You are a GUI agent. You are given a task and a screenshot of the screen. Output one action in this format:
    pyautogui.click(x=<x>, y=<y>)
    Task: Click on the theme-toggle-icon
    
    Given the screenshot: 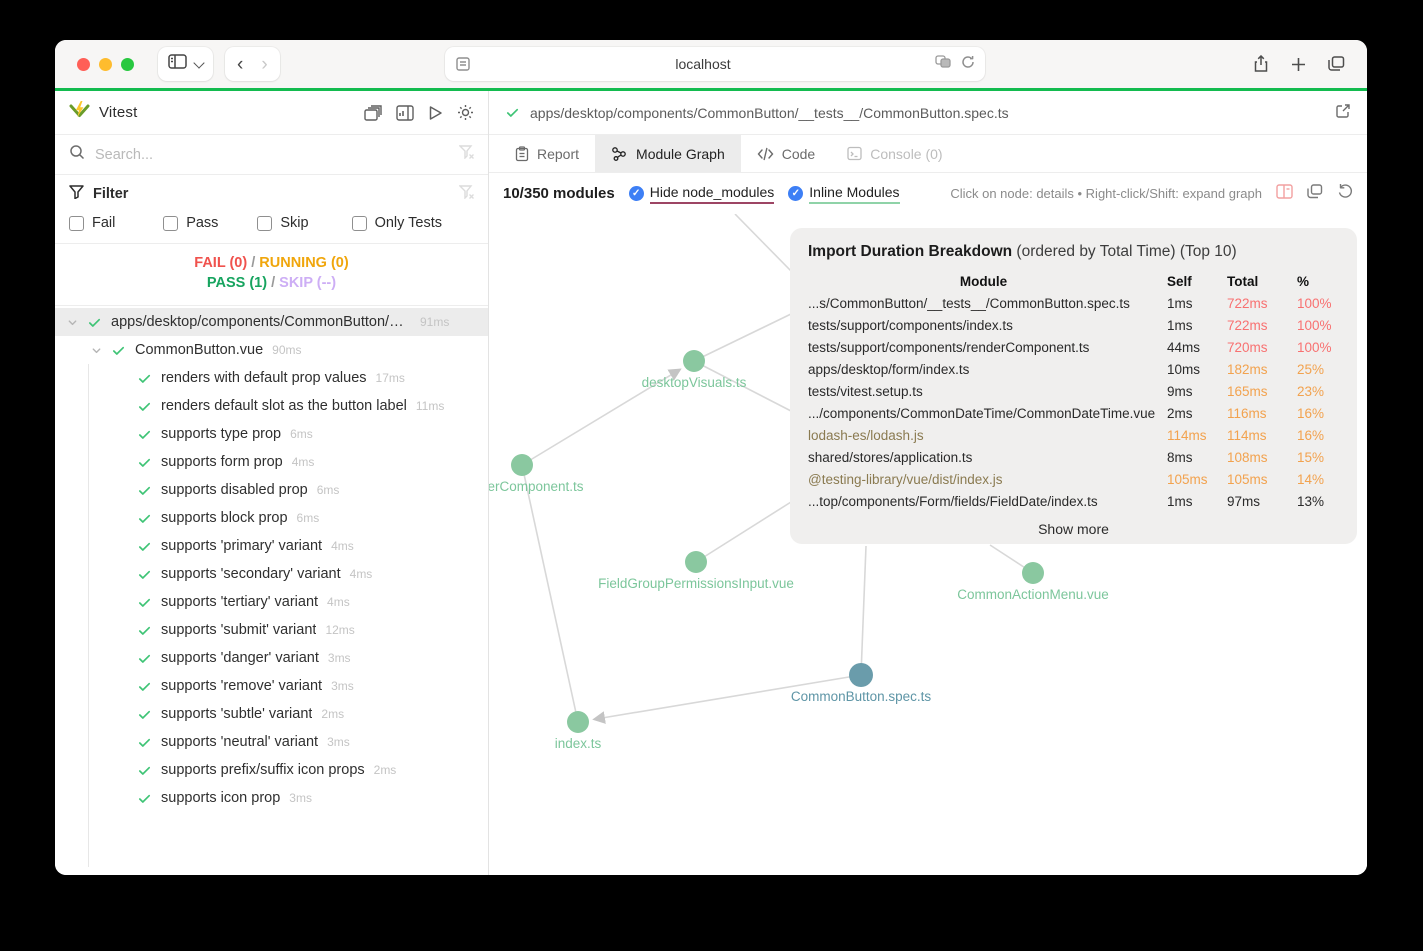 What is the action you would take?
    pyautogui.click(x=465, y=112)
    